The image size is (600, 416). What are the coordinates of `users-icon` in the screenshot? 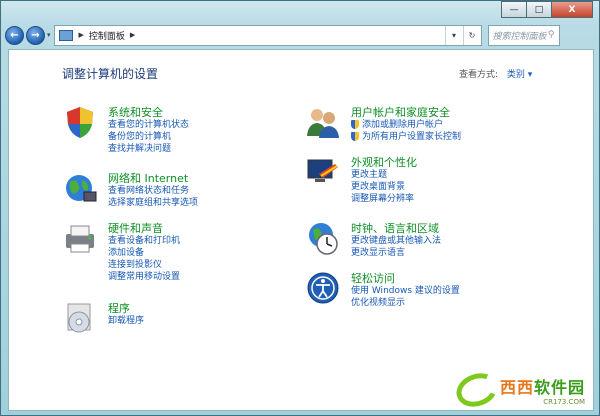 It's located at (323, 122).